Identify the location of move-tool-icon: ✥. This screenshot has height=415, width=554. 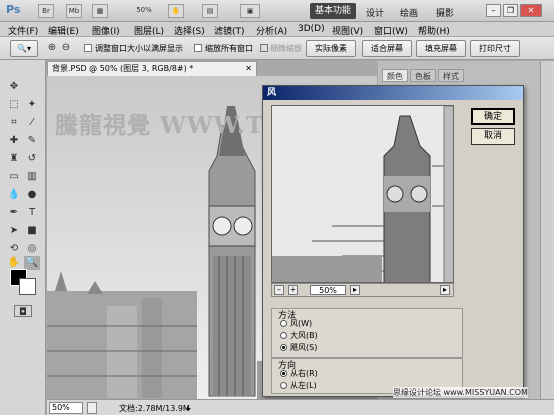
(14, 87).